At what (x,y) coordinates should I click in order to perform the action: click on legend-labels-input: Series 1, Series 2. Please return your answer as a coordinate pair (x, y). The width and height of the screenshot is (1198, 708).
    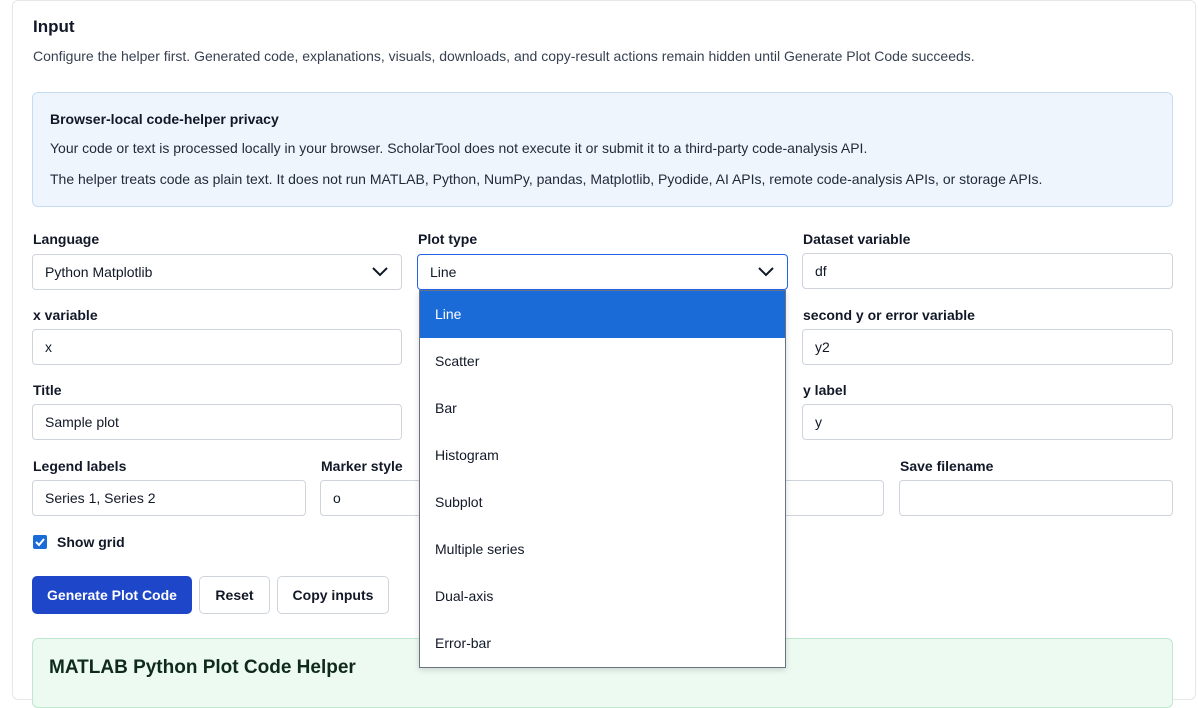
    Looking at the image, I should click on (169, 498).